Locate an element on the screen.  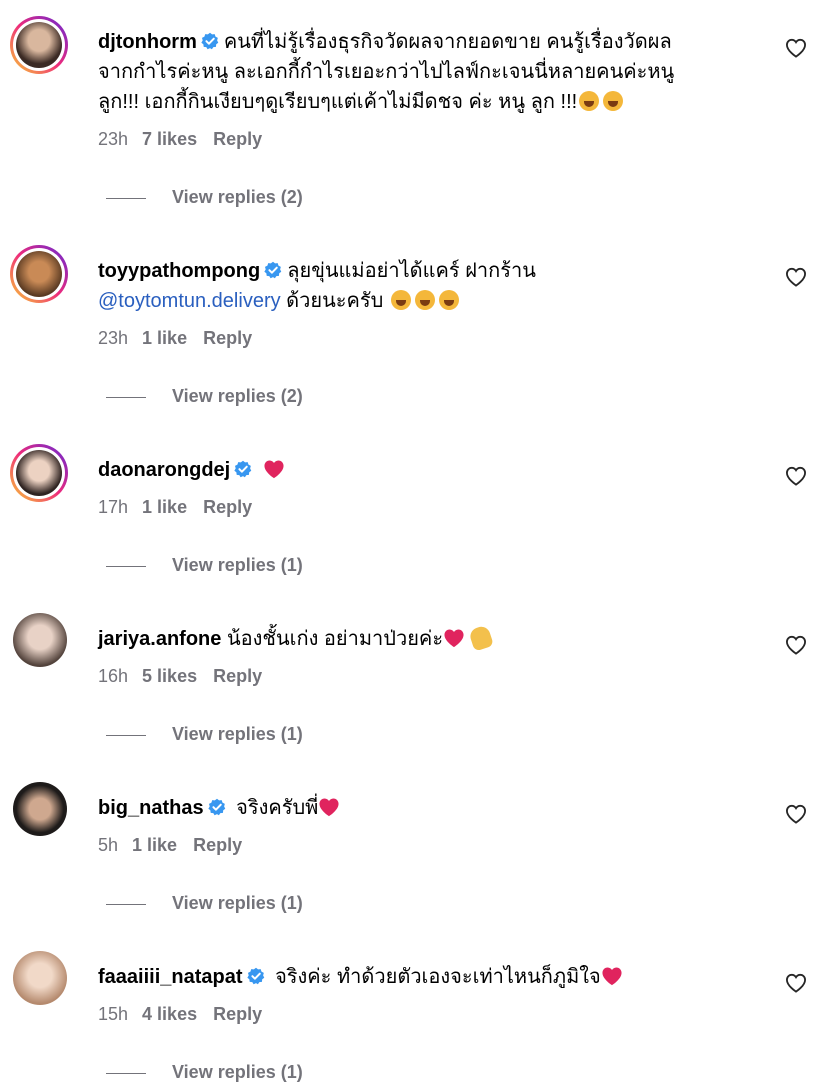
likes-count: 4 likes is located at coordinates (169, 1014).